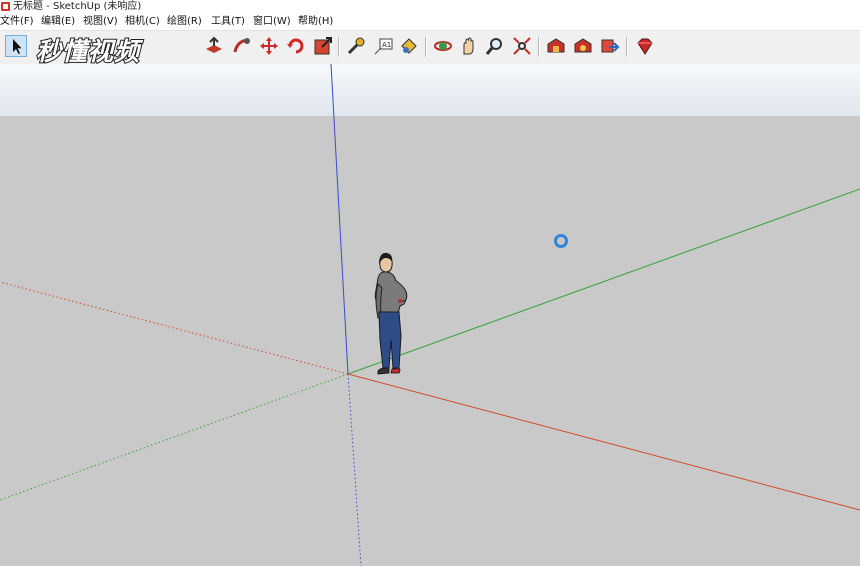 The height and width of the screenshot is (566, 860). Describe the element at coordinates (174, 437) in the screenshot. I see `green-axis-negative` at that location.